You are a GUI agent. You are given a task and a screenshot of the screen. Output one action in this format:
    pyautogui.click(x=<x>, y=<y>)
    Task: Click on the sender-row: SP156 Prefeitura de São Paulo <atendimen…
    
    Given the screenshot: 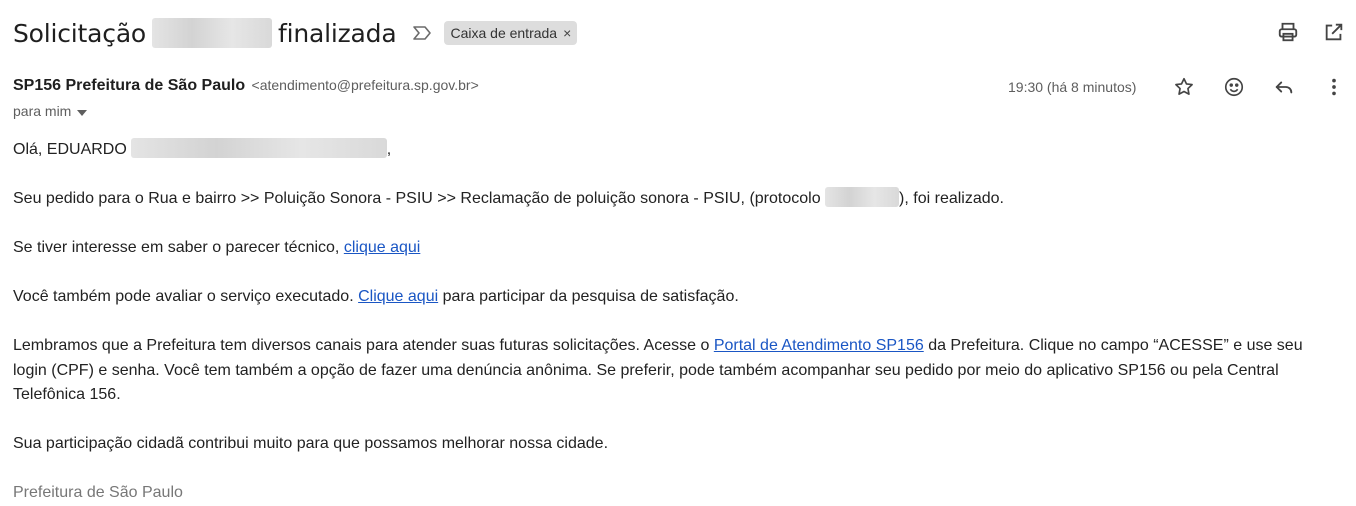 What is the action you would take?
    pyautogui.click(x=246, y=86)
    